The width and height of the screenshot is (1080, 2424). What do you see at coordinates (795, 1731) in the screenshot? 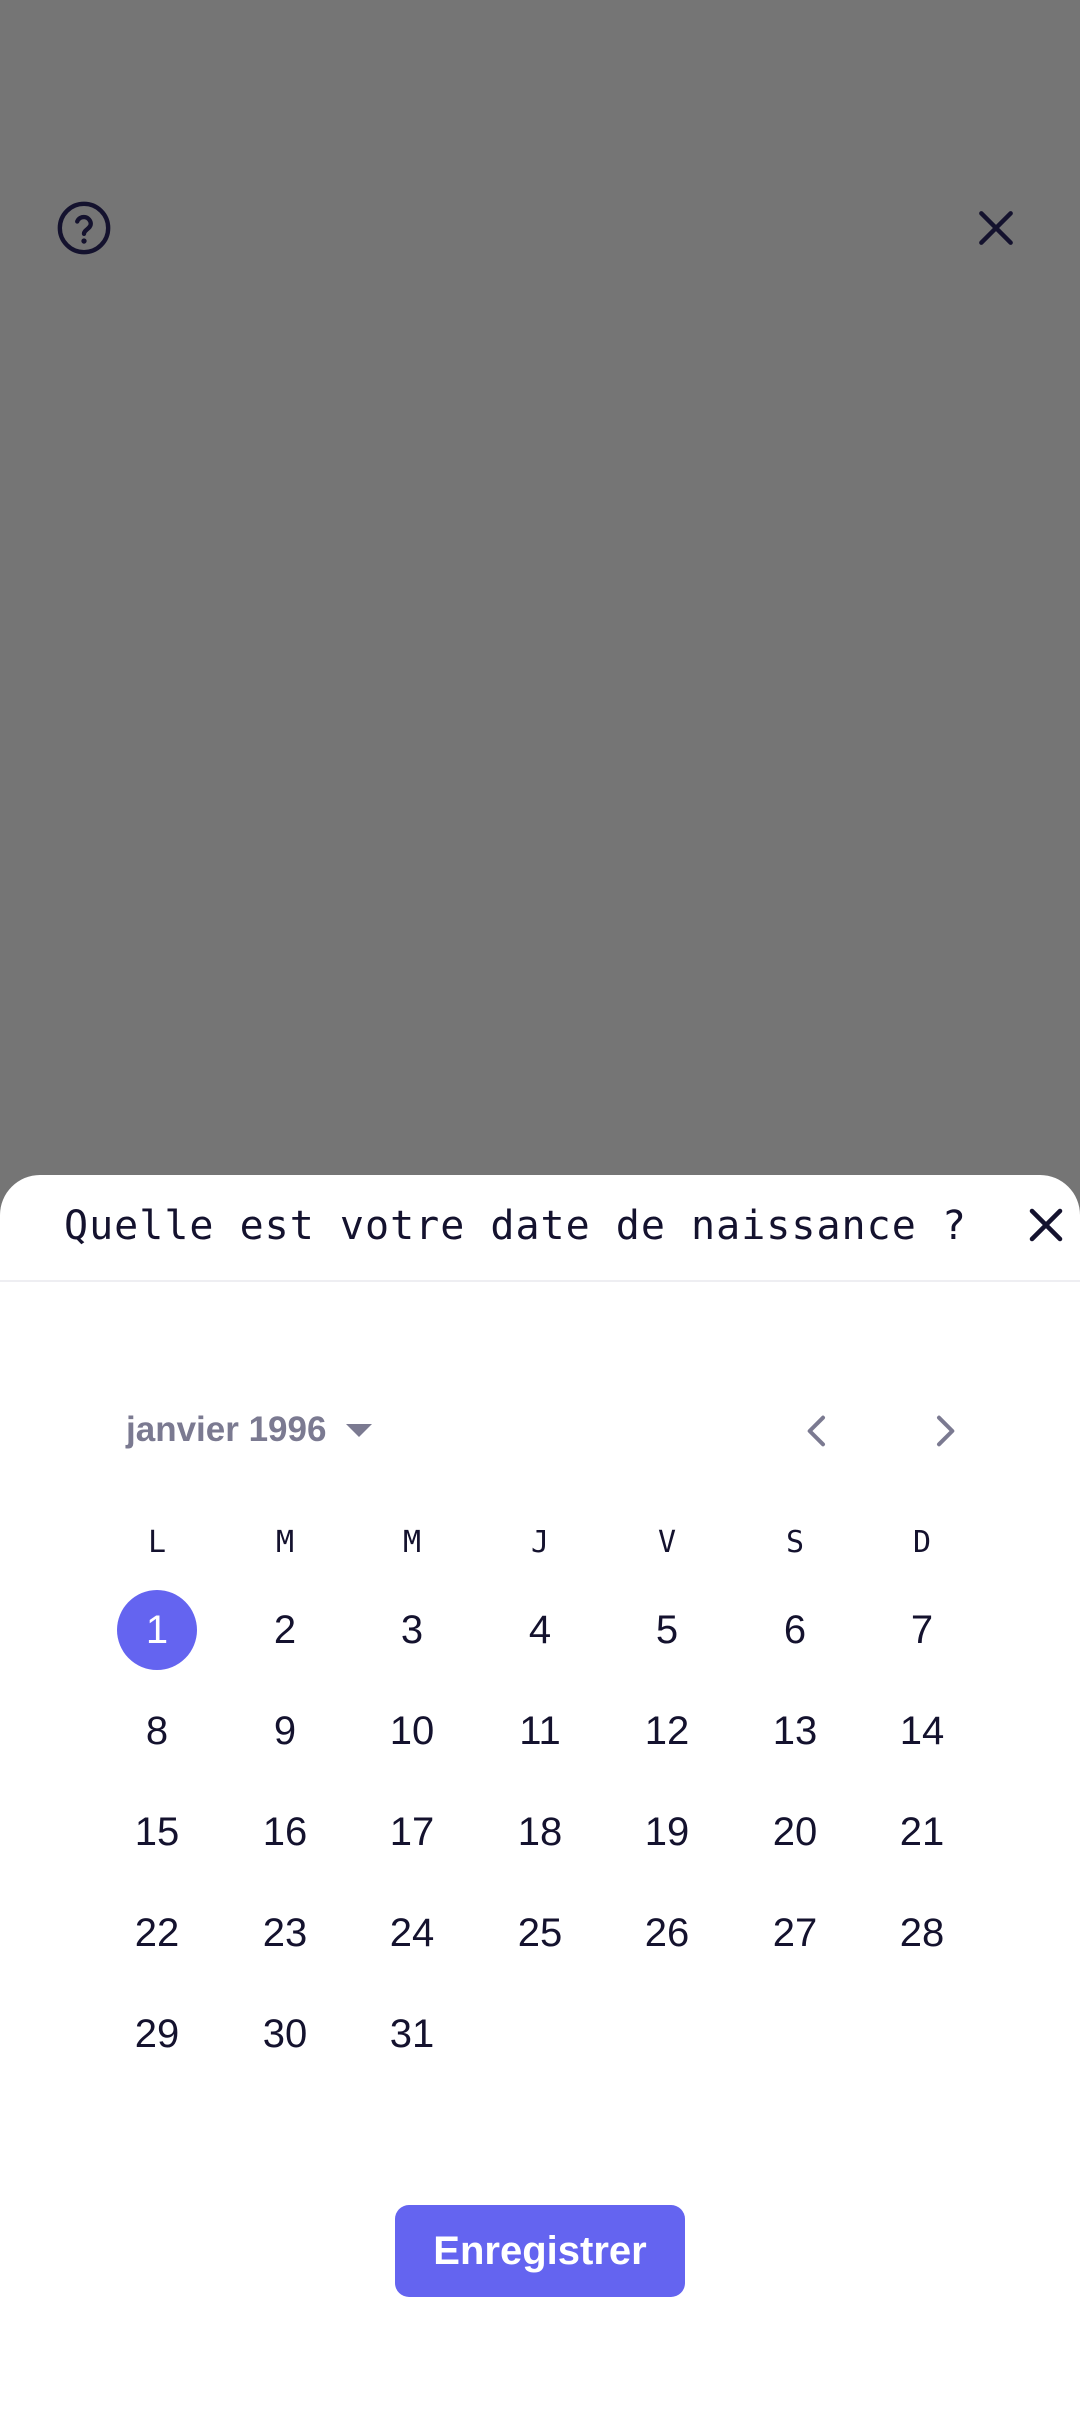
I see `calendar-day: 13` at bounding box center [795, 1731].